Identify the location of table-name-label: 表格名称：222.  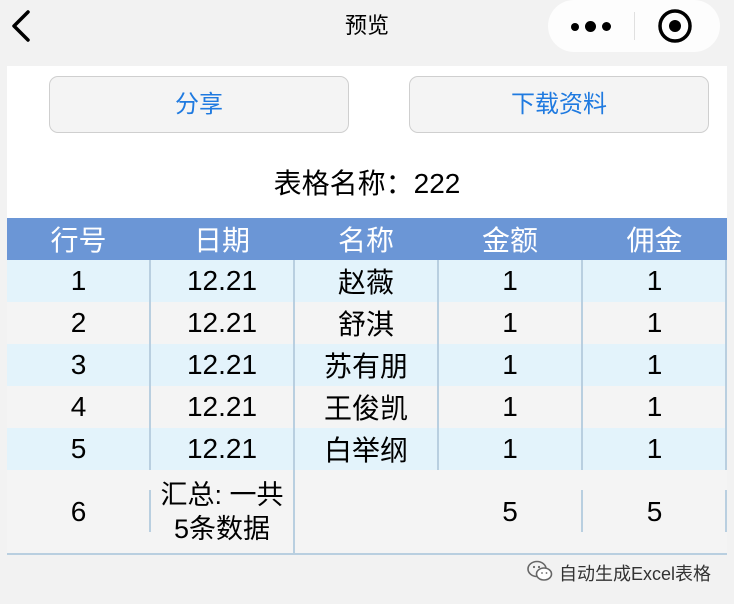
(367, 183).